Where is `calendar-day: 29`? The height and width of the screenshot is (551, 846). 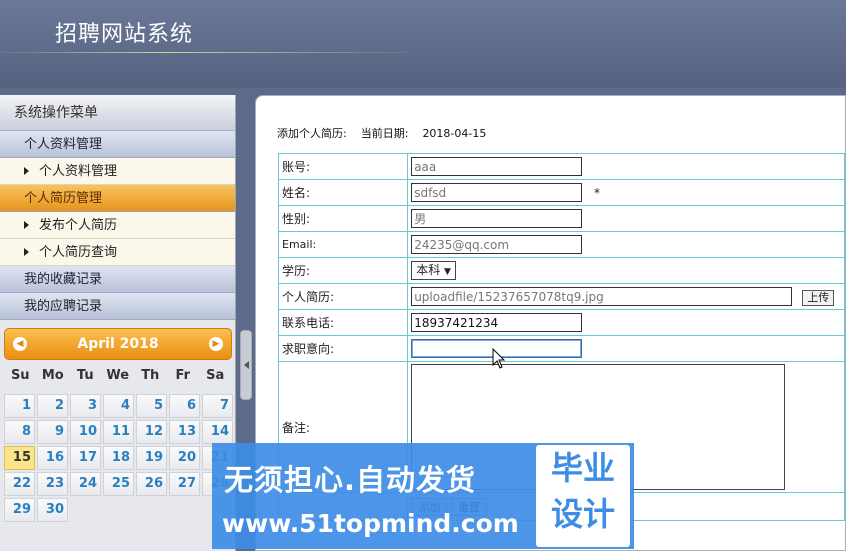
calendar-day: 29 is located at coordinates (19, 510).